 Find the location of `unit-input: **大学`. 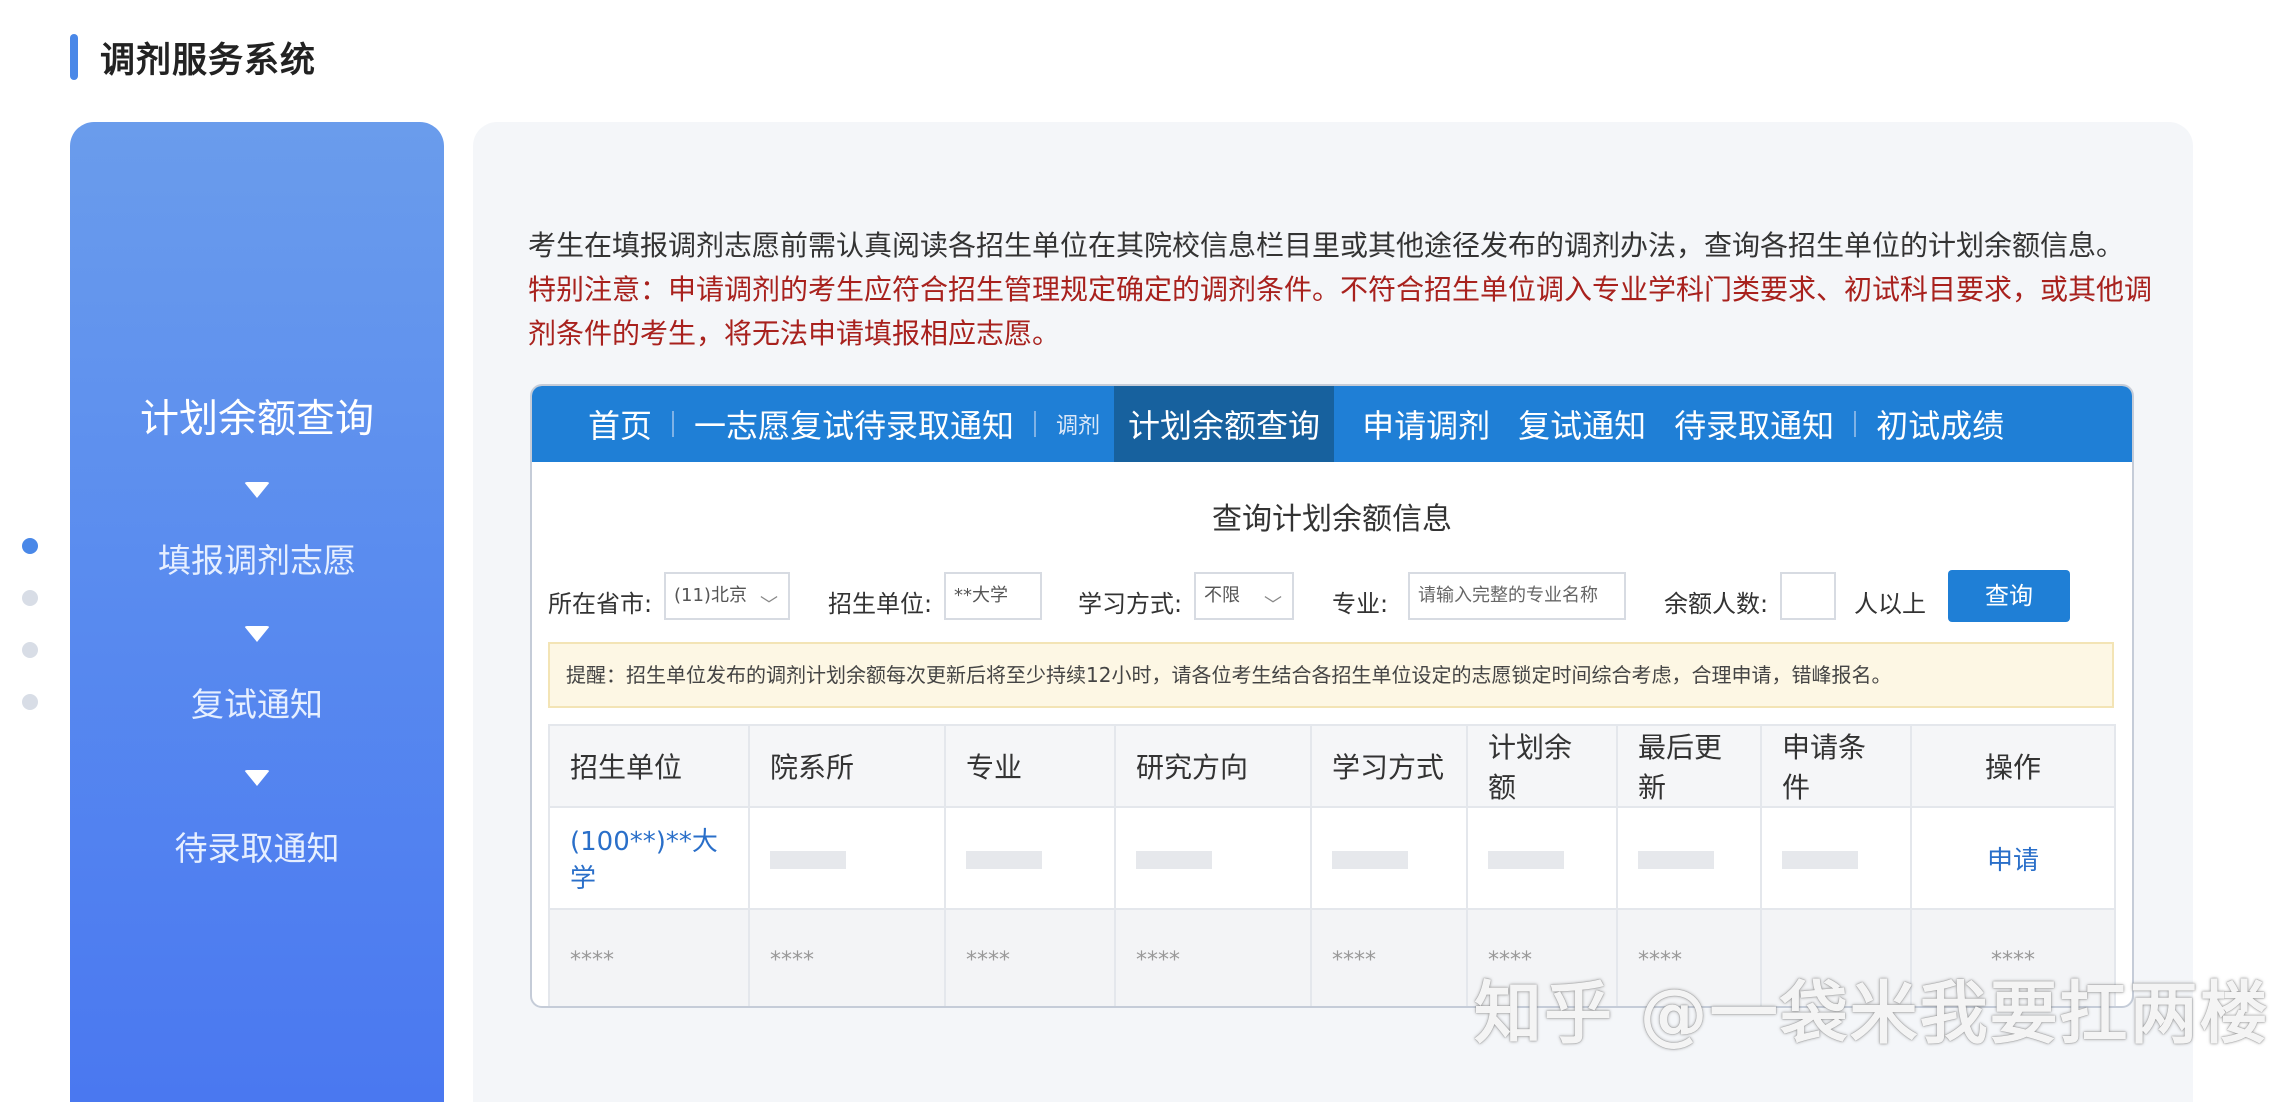

unit-input: **大学 is located at coordinates (993, 596).